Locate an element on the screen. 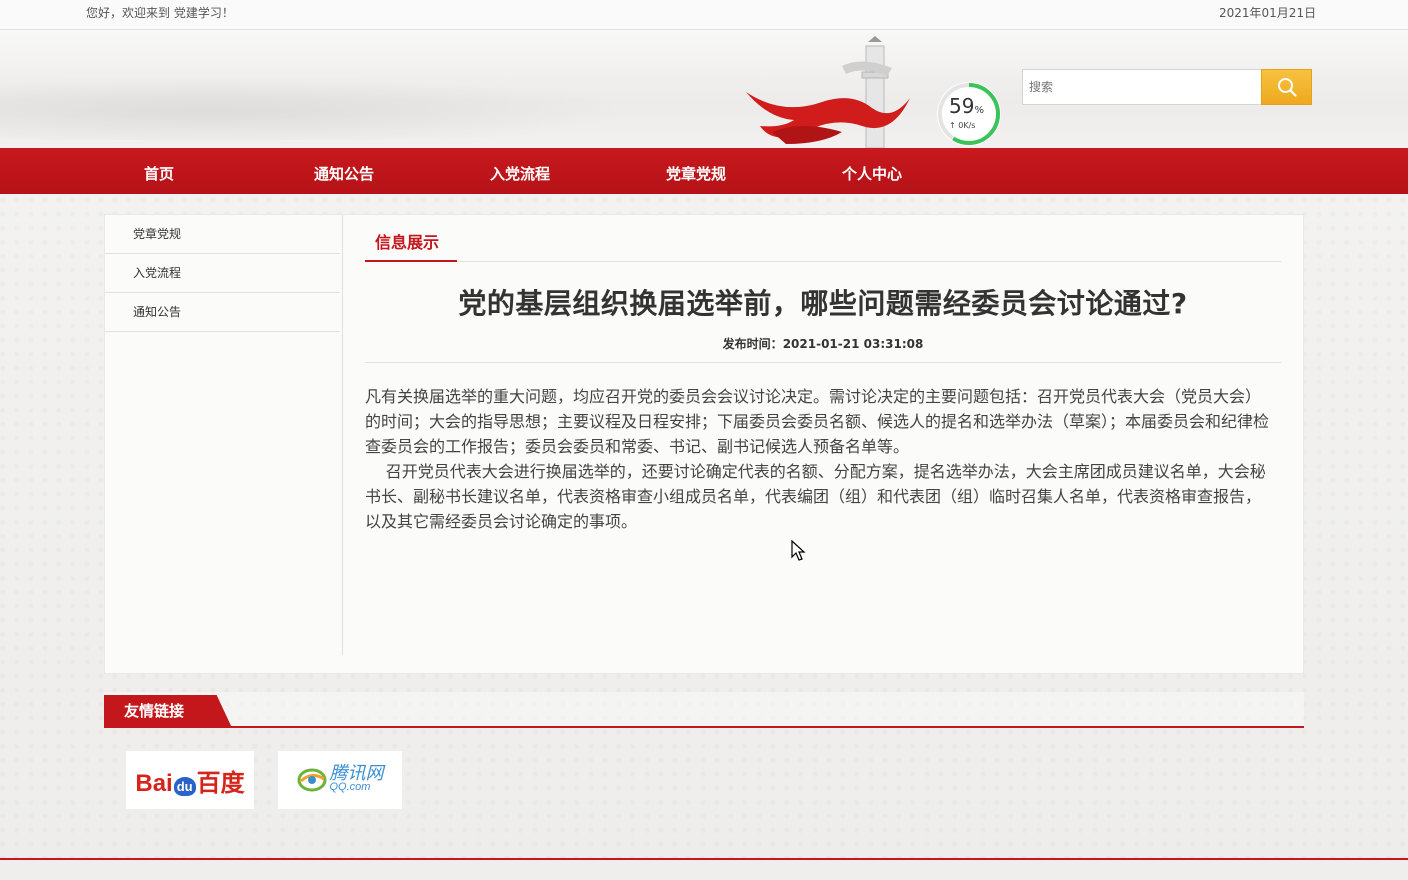 The height and width of the screenshot is (880, 1408). search-input is located at coordinates (1141, 87).